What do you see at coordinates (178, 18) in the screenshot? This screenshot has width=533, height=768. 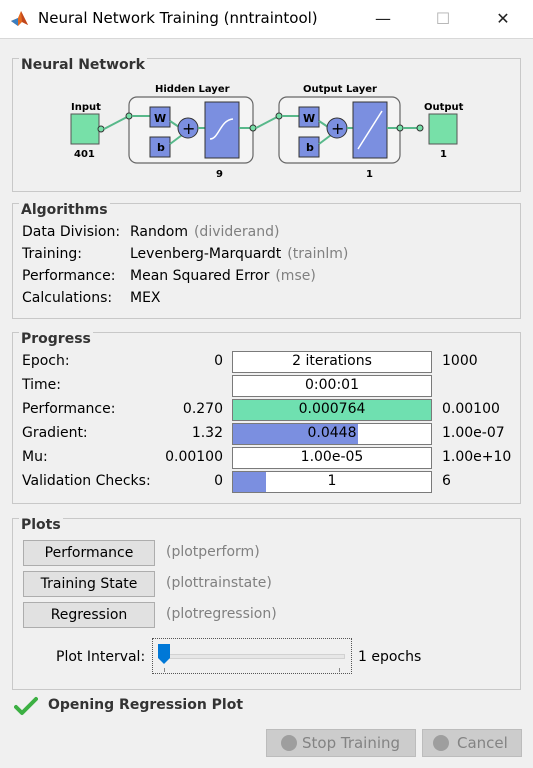 I see `window-title: Neural Network Training (nntraintool)` at bounding box center [178, 18].